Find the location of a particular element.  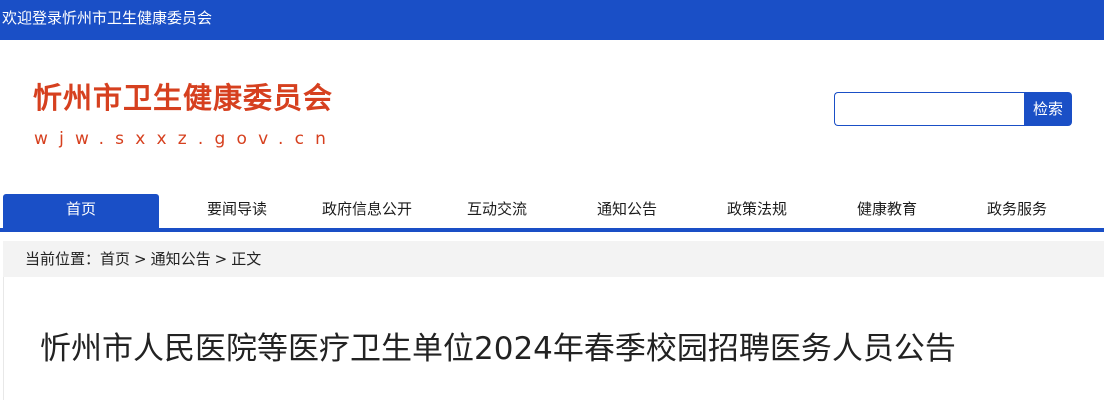

article-title: 忻州市人民医院等医疗卫生单位2024年春季校园招聘医务人员公告 is located at coordinates (498, 349).